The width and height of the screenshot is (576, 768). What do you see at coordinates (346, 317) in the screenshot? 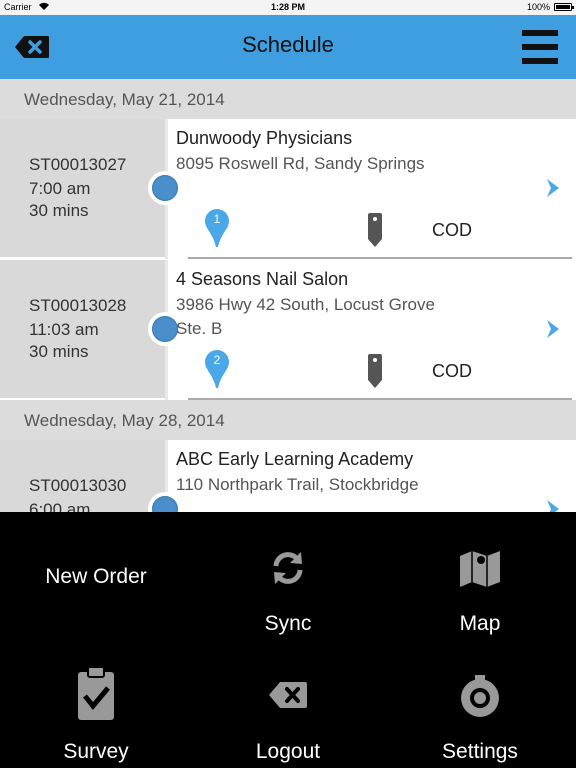
I see `customer-address: 3986 Hwy 42 South, Locust Grove Ste. B` at bounding box center [346, 317].